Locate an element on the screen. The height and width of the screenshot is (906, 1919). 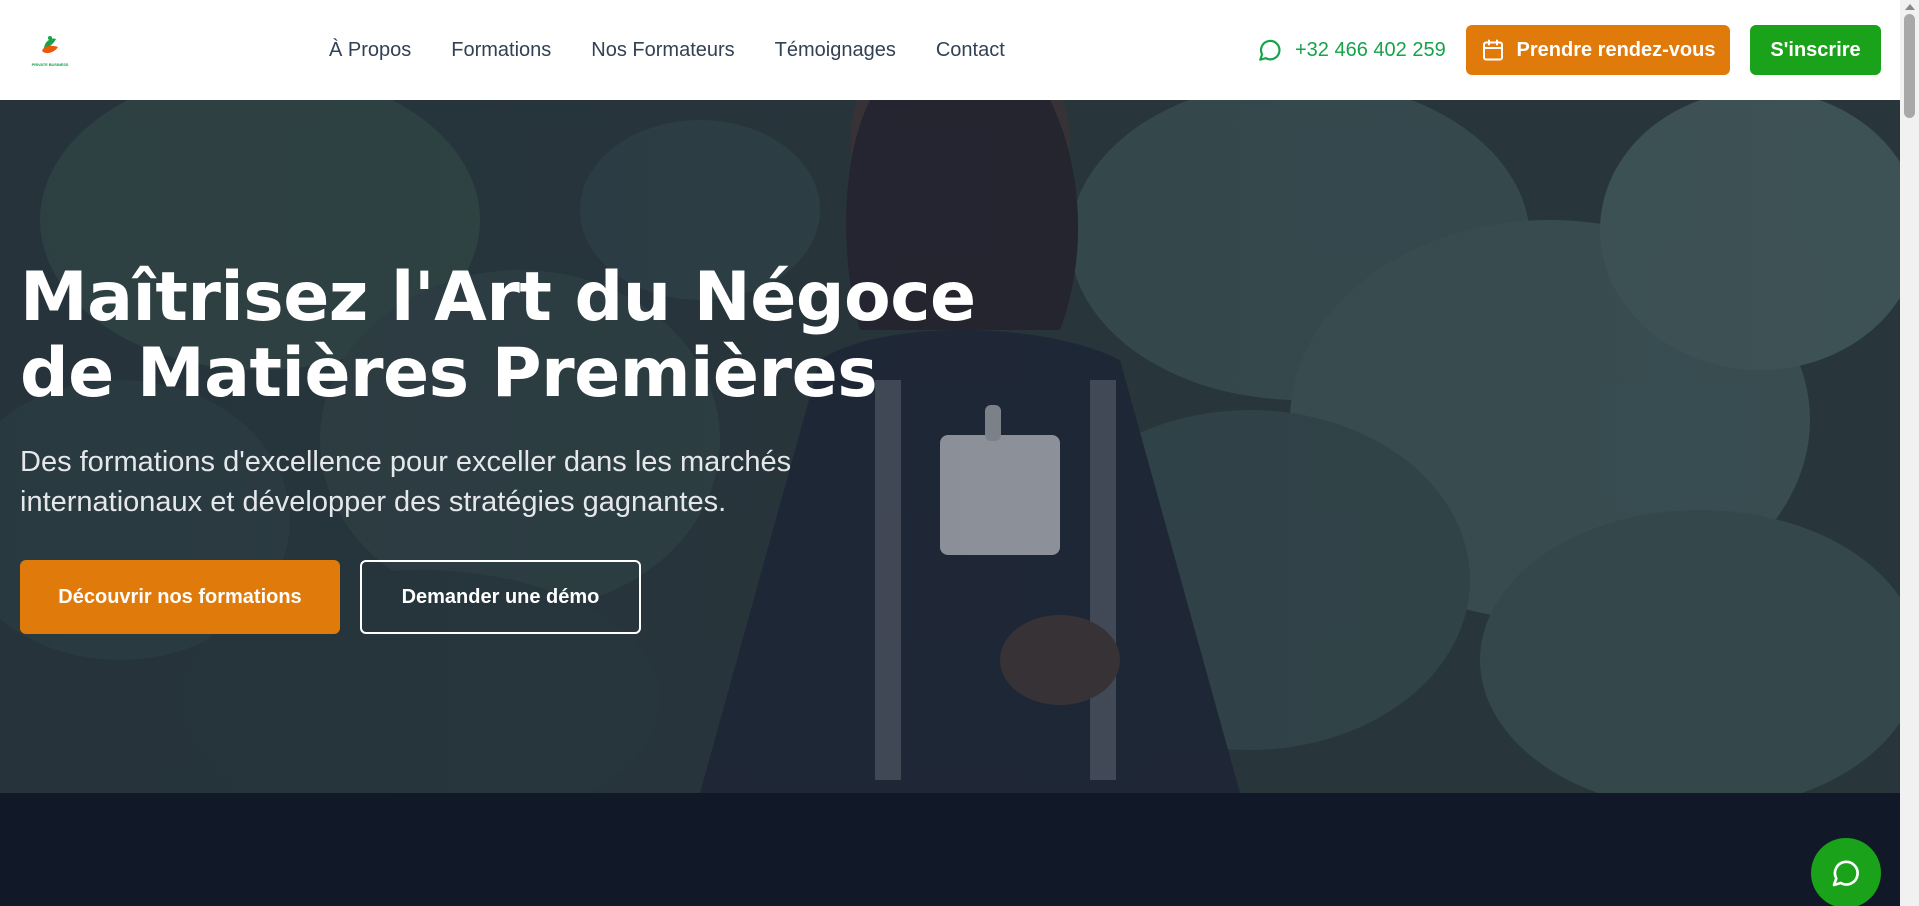
signup-button-label: S'inscrire is located at coordinates (1815, 49).